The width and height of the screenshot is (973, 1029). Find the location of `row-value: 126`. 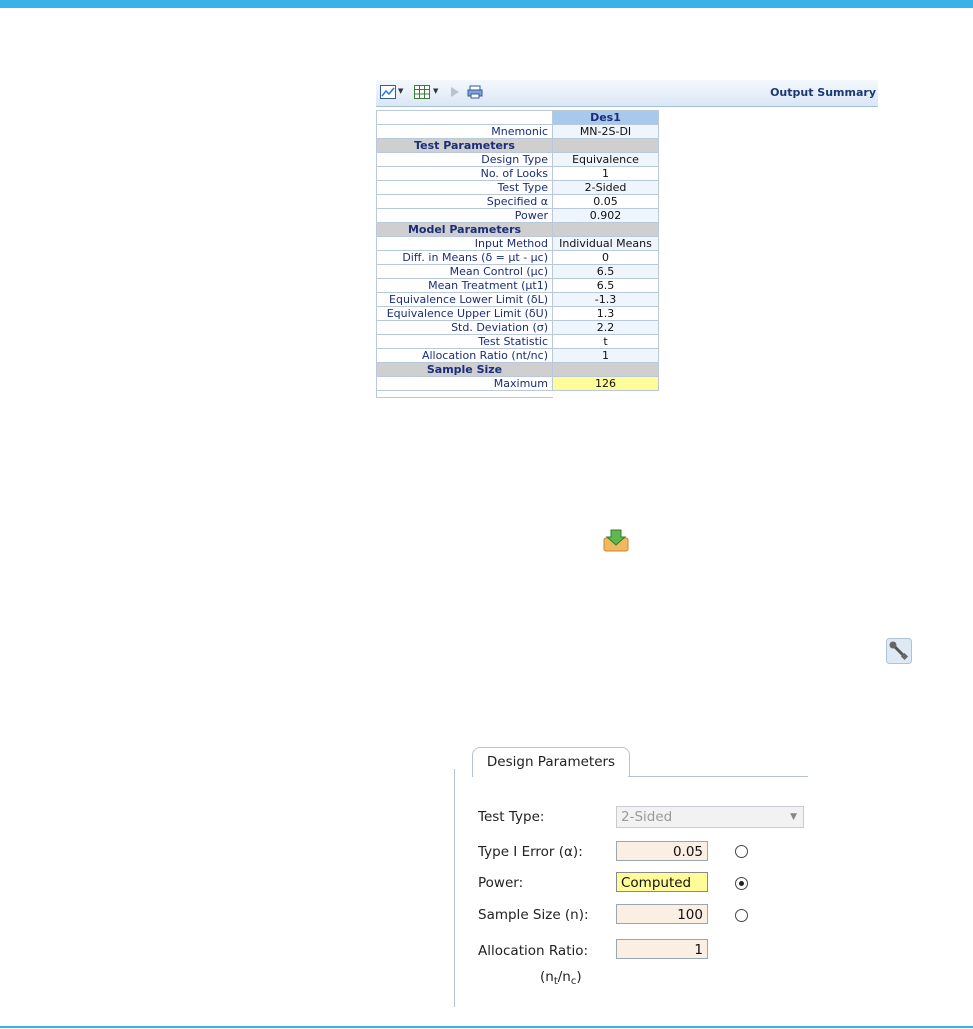

row-value: 126 is located at coordinates (605, 383).